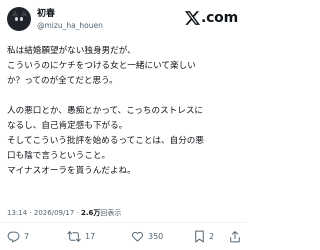  Describe the element at coordinates (123, 236) in the screenshot. I see `action-bar: 7 17 350 2` at that location.